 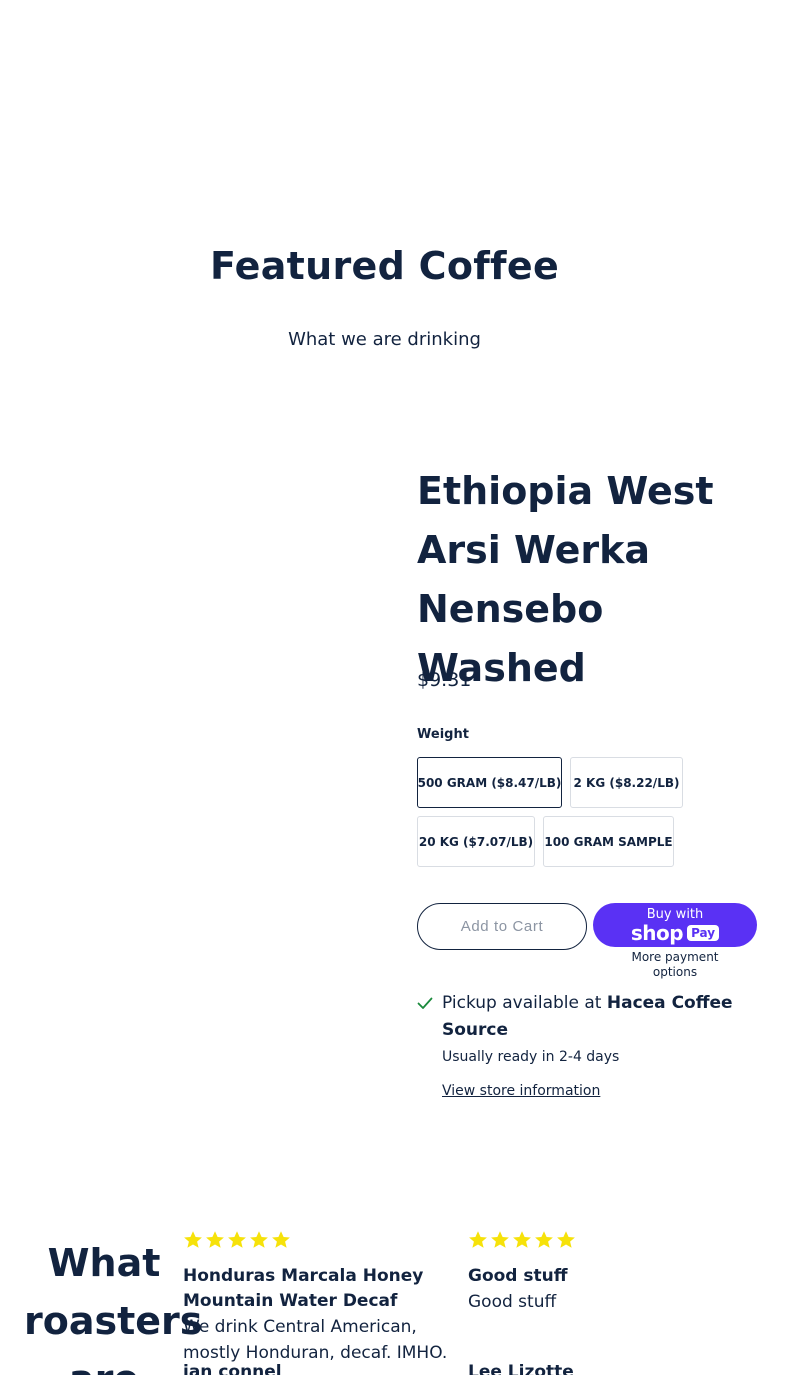 I want to click on variant-2-kg: 2 KG ($8.22/LB), so click(x=626, y=782).